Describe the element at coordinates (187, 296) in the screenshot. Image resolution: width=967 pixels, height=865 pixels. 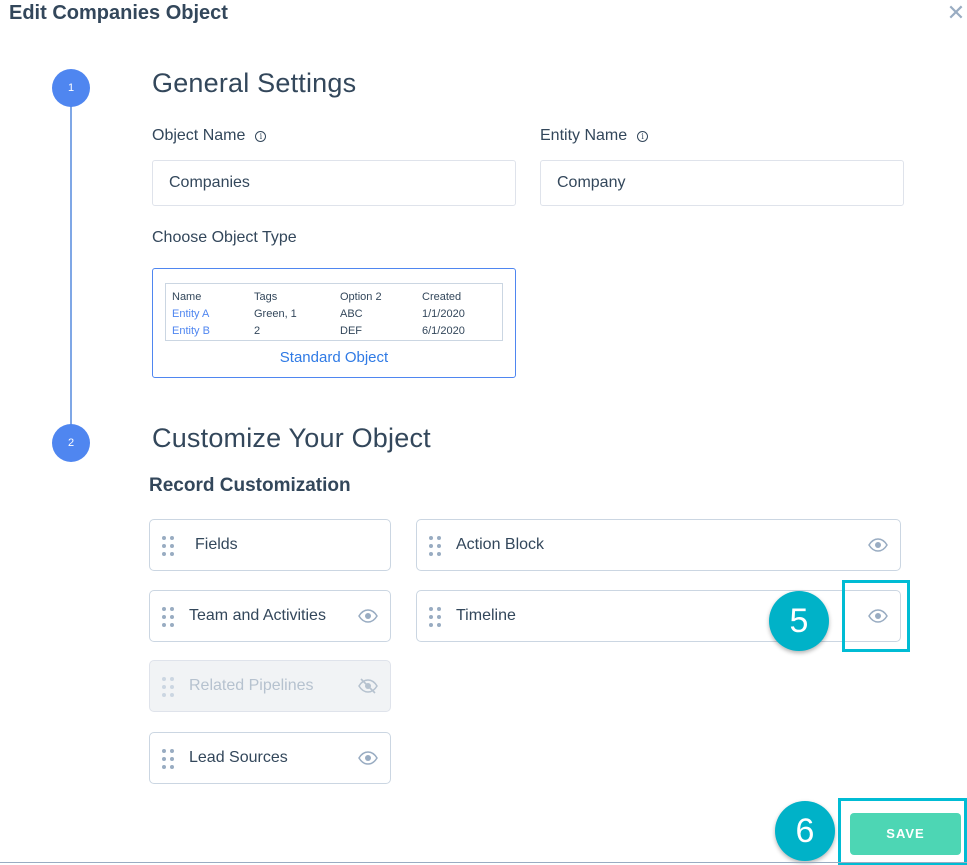
I see `preview-header-cell: Name` at that location.